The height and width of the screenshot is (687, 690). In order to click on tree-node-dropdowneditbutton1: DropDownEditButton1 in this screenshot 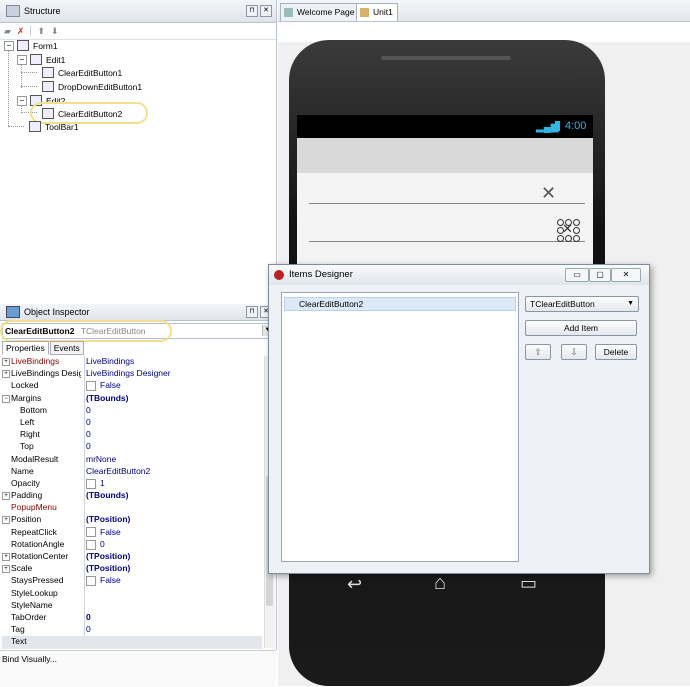, I will do `click(92, 86)`.